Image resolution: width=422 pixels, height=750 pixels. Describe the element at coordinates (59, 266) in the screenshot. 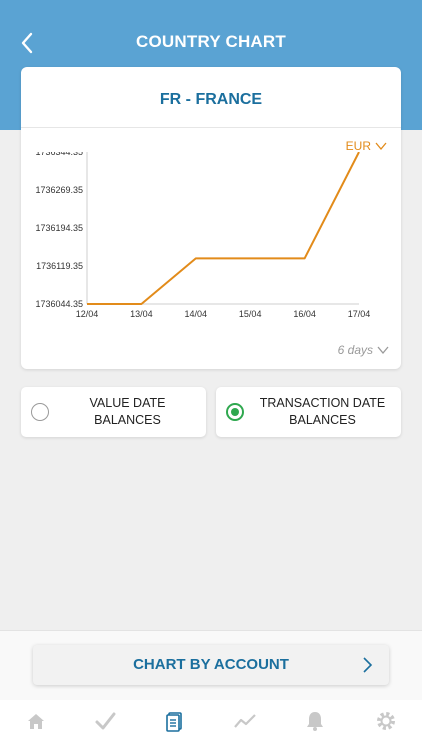

I see `y-tick-label: 1736119.35` at that location.